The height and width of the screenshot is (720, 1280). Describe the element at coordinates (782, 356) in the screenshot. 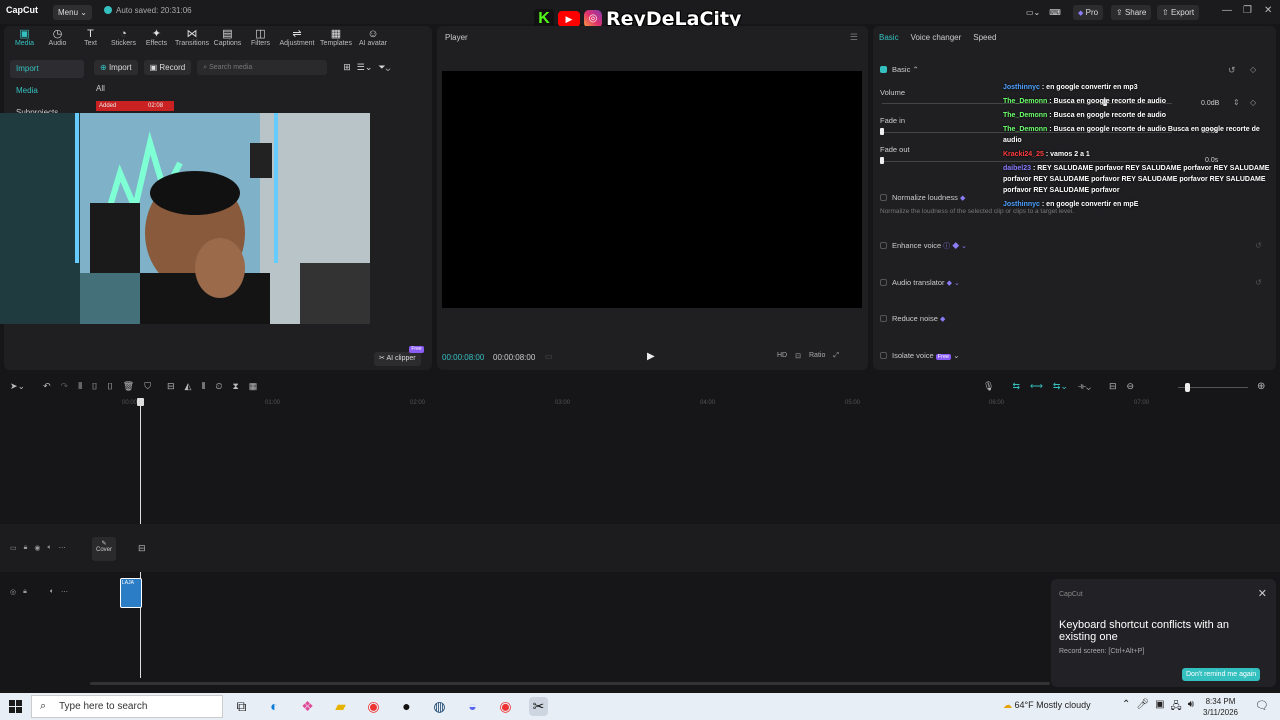

I see `quality-button: HD` at that location.